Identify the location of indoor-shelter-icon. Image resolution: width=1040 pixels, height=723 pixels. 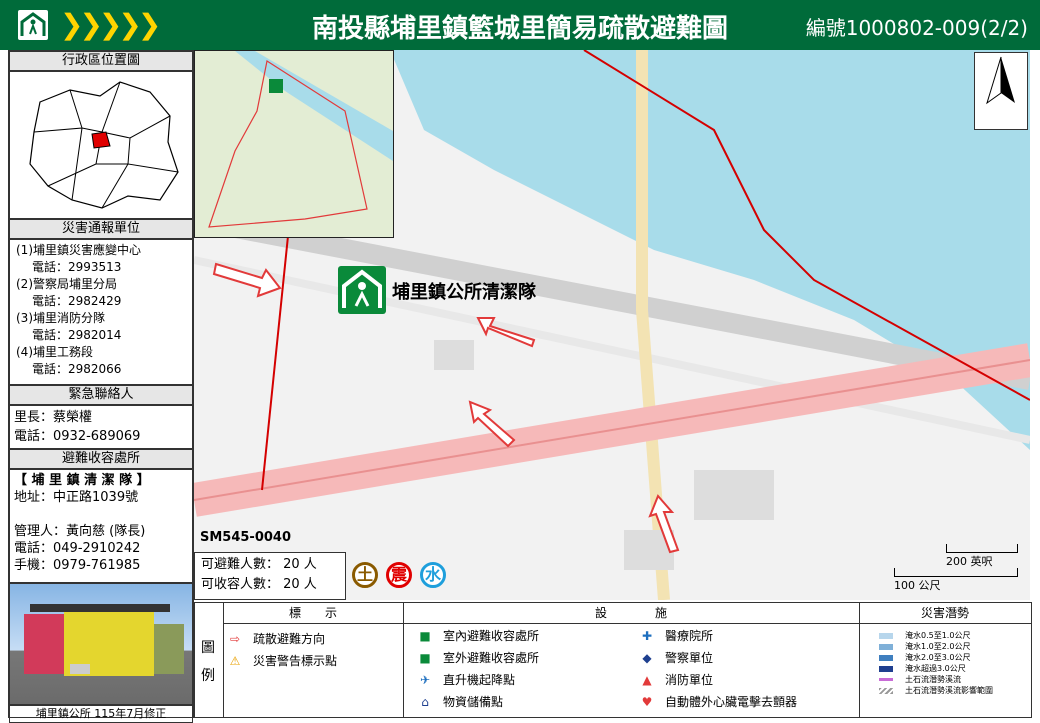
(362, 290).